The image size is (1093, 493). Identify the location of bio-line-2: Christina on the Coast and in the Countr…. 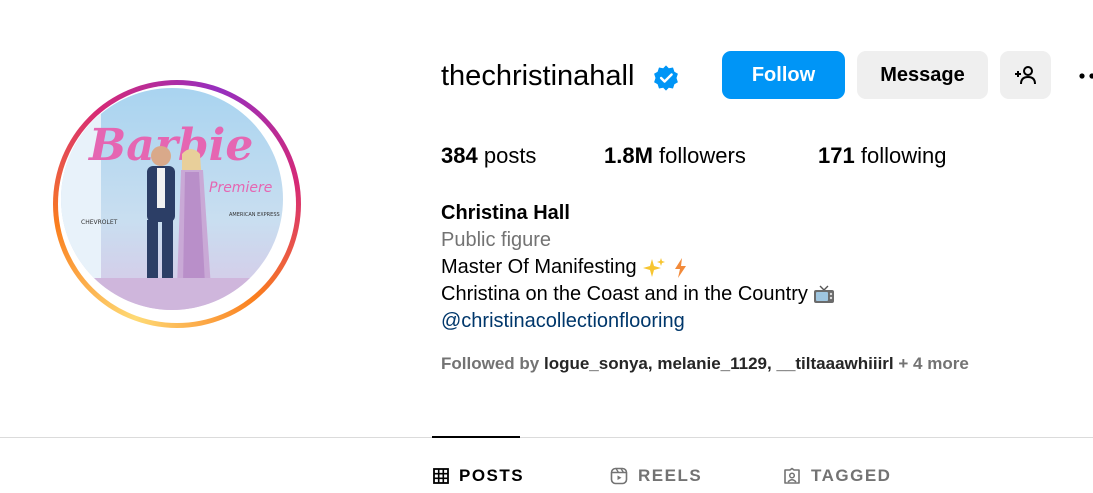
(638, 294).